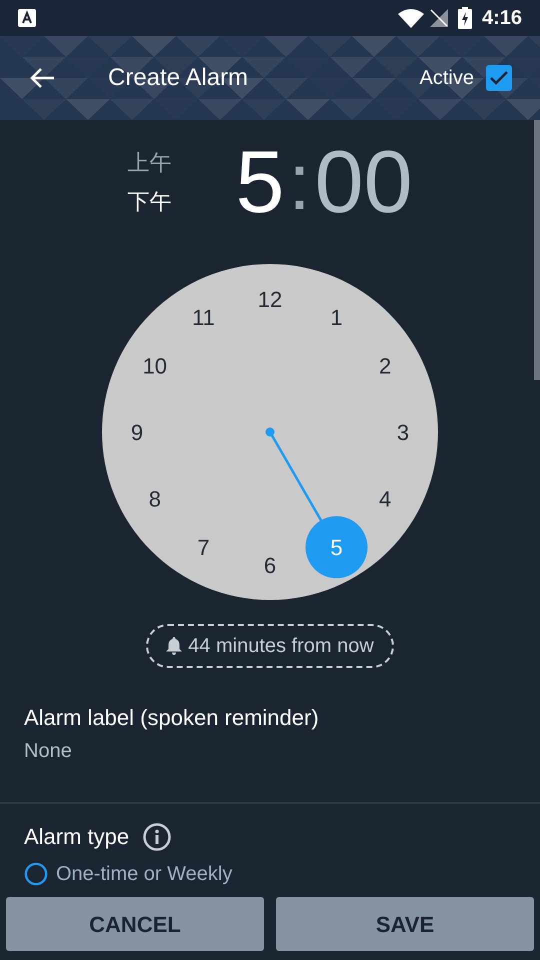 This screenshot has width=540, height=960. What do you see at coordinates (155, 366) in the screenshot?
I see `clock-number: 10` at bounding box center [155, 366].